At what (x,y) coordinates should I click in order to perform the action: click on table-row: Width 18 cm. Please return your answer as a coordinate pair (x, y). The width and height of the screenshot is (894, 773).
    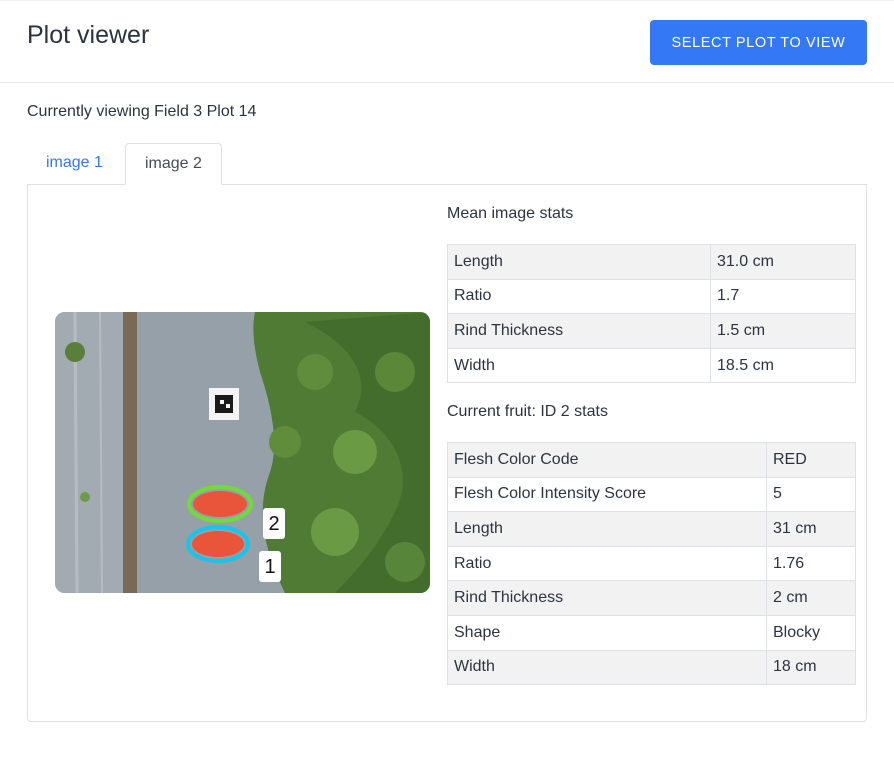
    Looking at the image, I should click on (651, 667).